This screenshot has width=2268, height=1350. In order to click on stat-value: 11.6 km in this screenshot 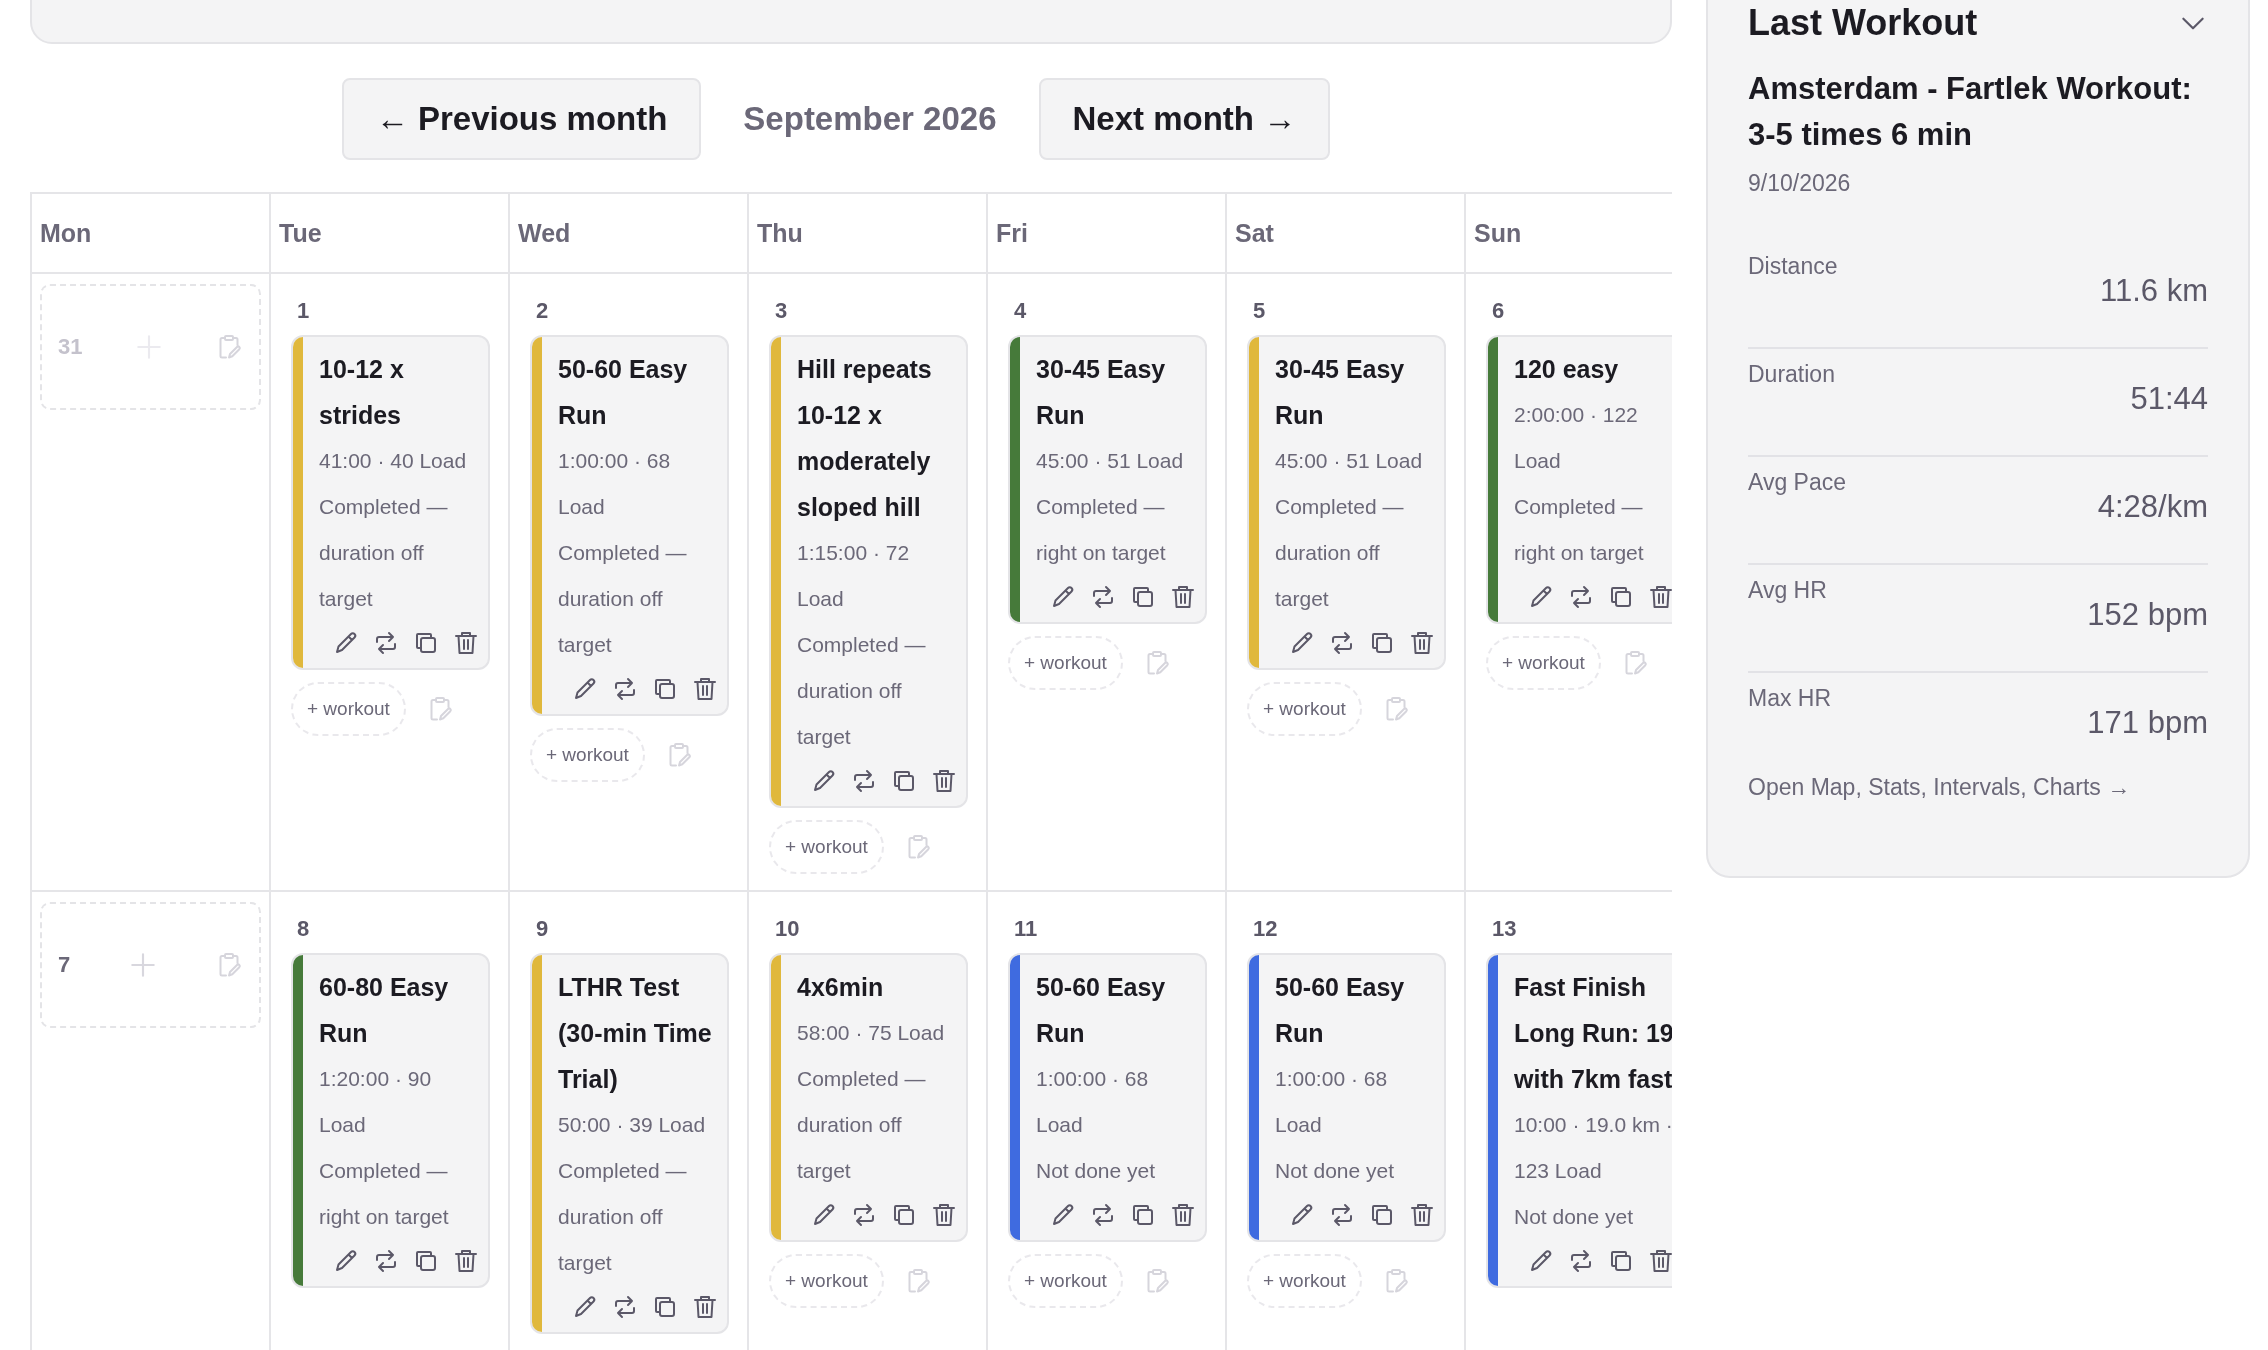, I will do `click(2154, 291)`.